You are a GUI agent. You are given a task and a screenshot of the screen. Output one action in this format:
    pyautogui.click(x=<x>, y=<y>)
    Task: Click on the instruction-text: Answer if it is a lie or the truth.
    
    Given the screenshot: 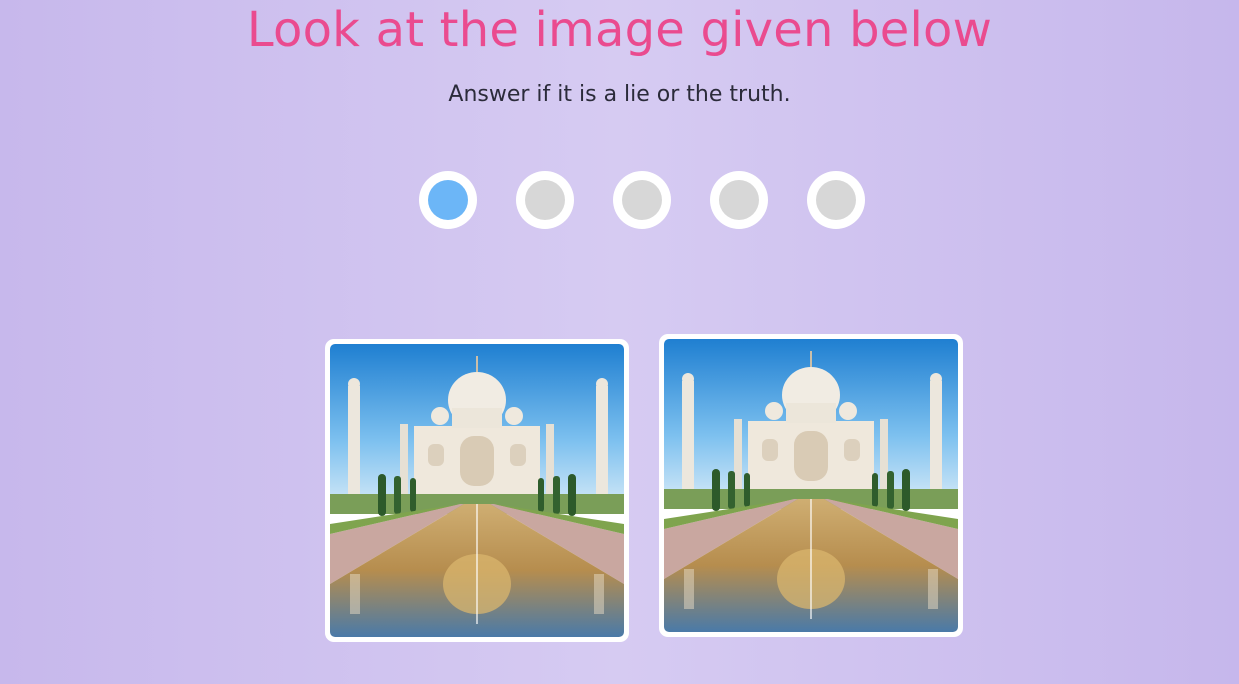 What is the action you would take?
    pyautogui.click(x=619, y=94)
    